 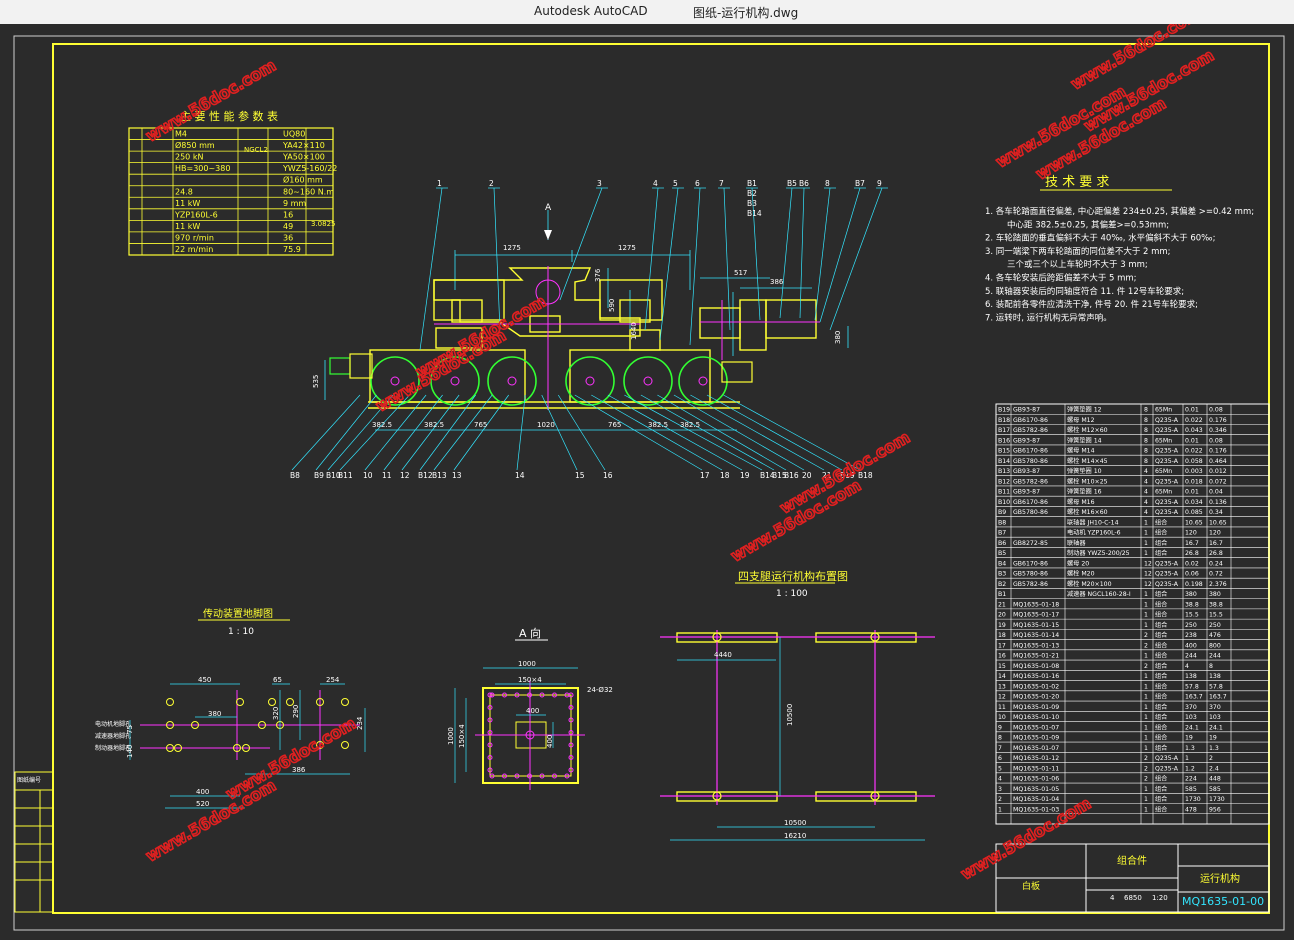 What do you see at coordinates (113, 748) in the screenshot?
I see `plan-note: 制动器地脚孔` at bounding box center [113, 748].